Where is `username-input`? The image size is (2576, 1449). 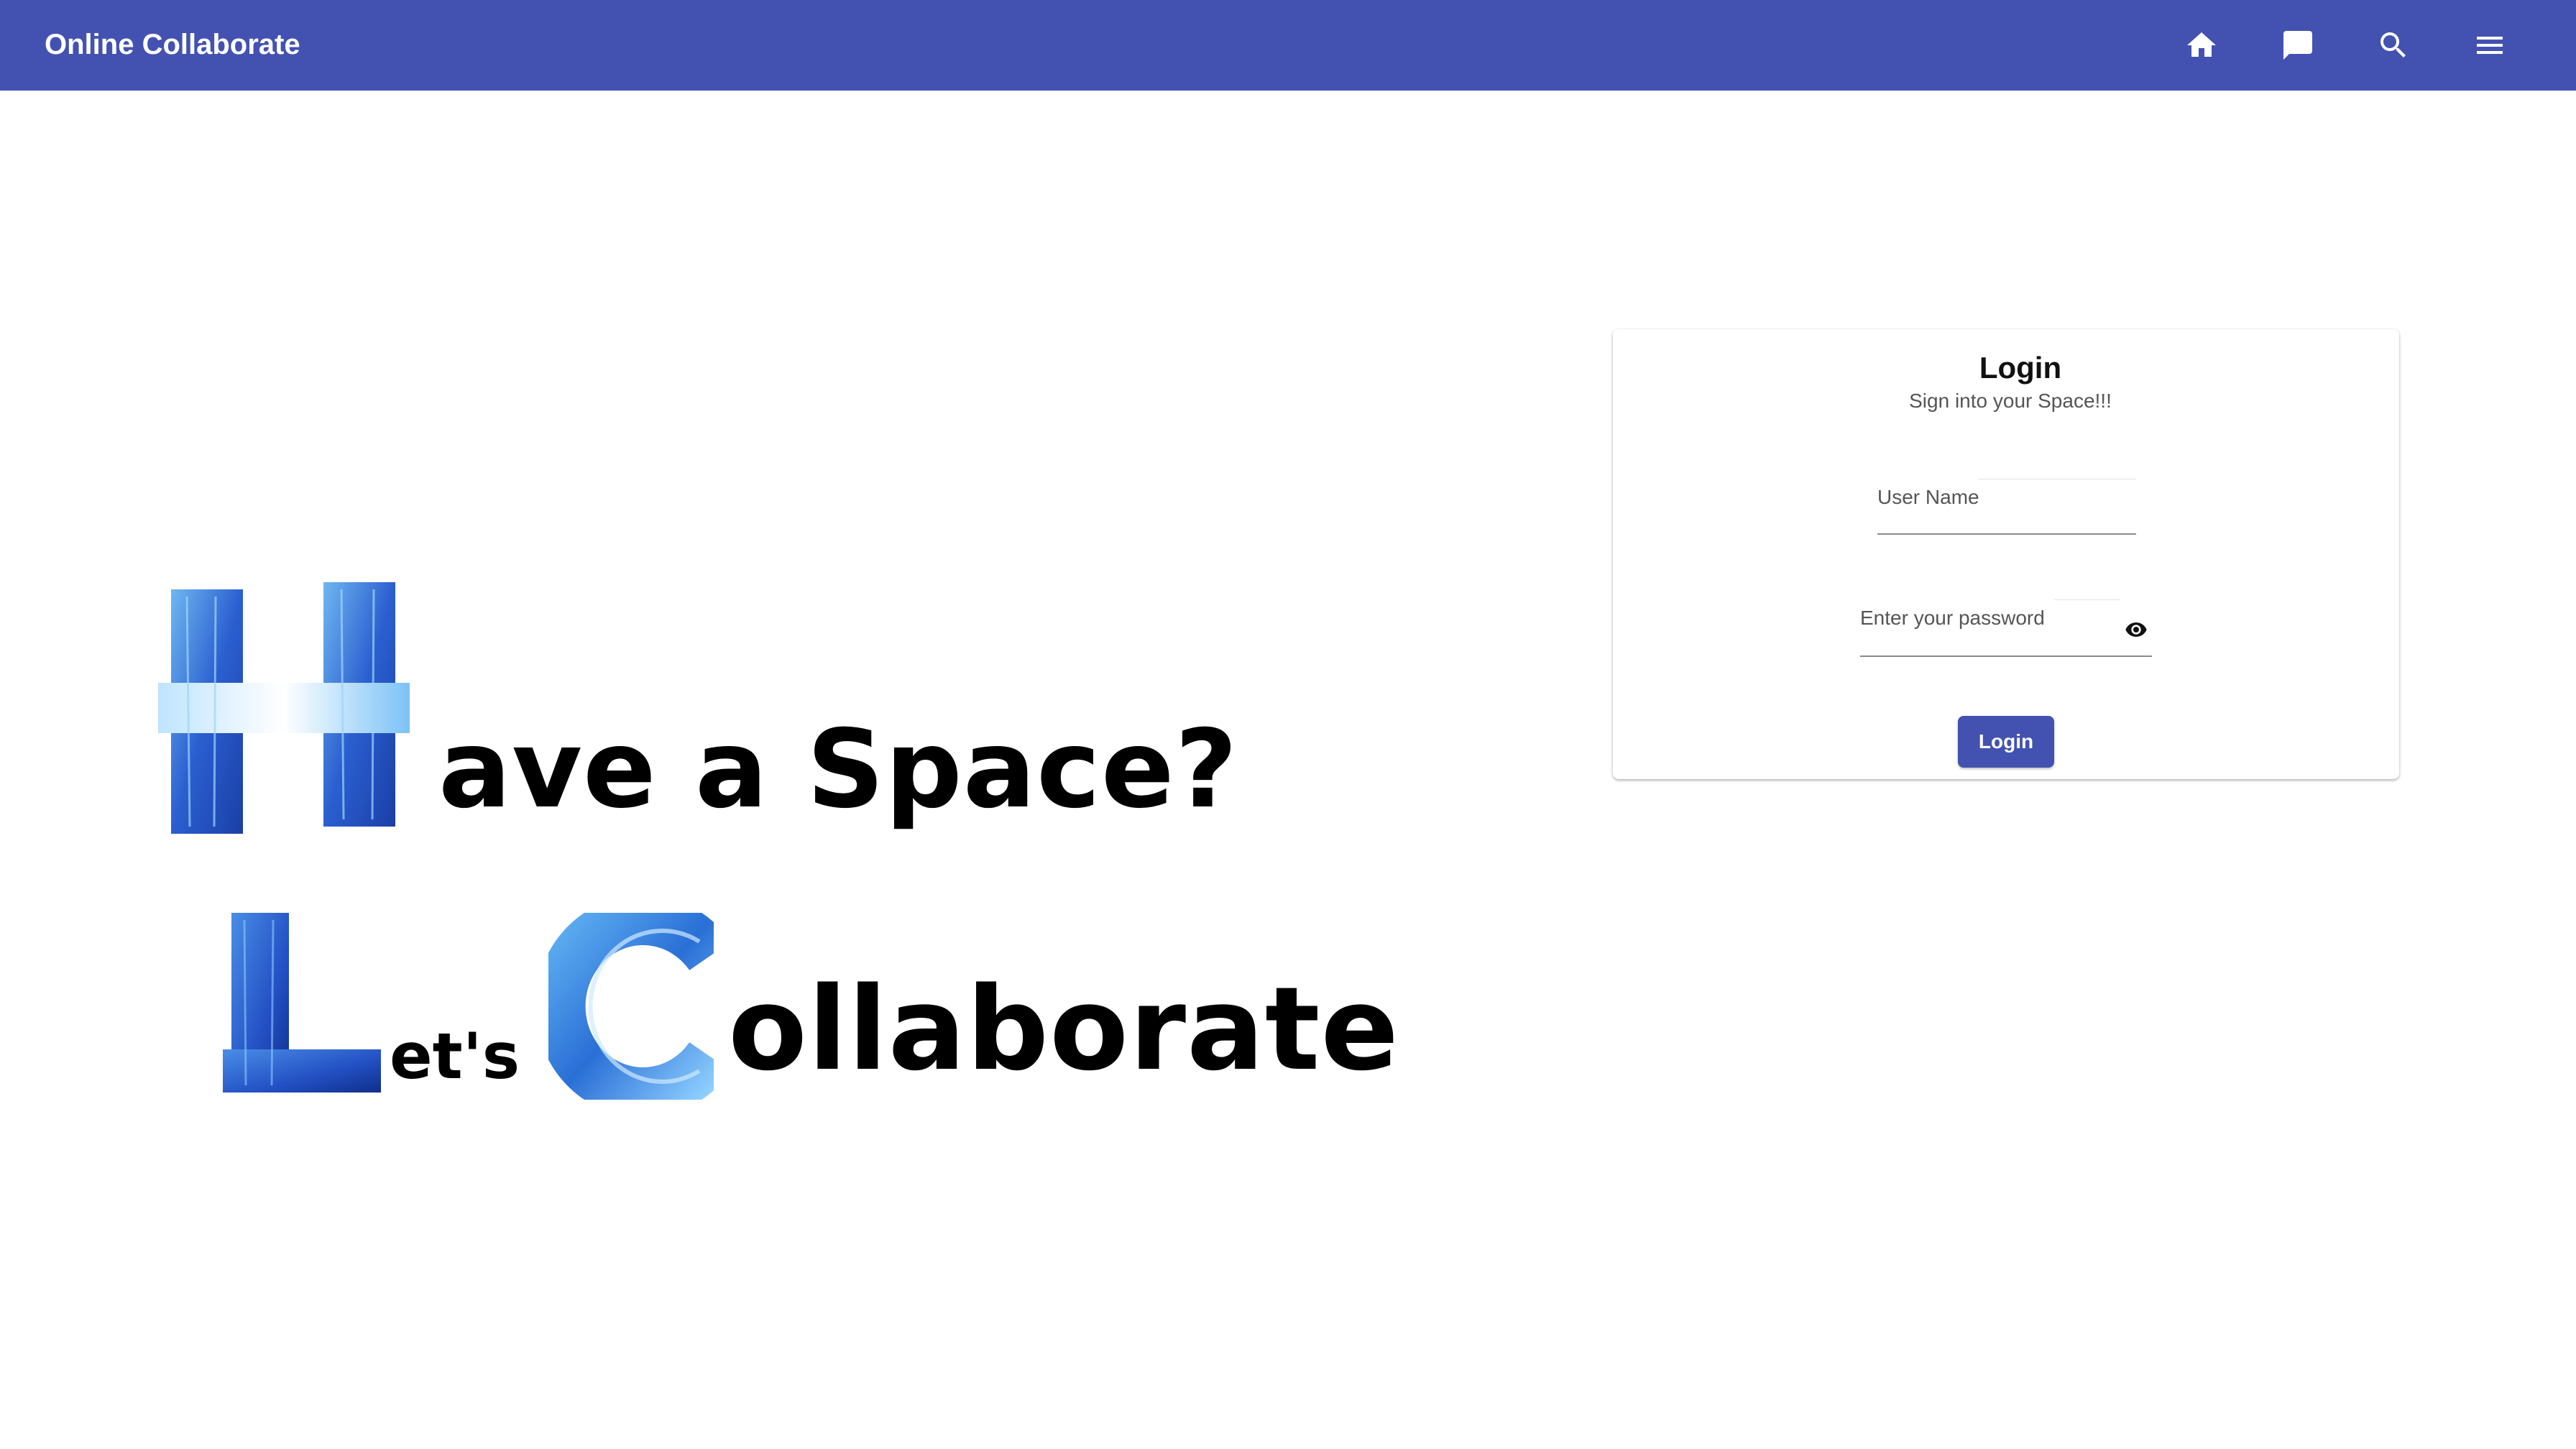 username-input is located at coordinates (2006, 518).